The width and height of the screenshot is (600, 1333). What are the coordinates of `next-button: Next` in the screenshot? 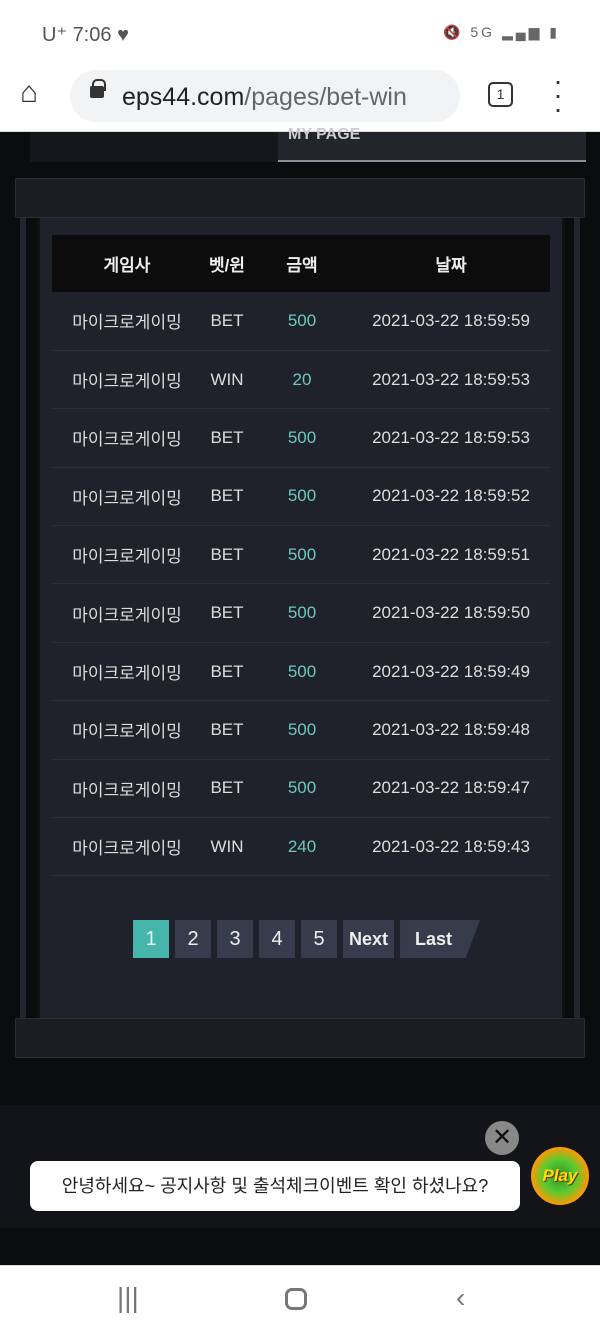 It's located at (369, 939).